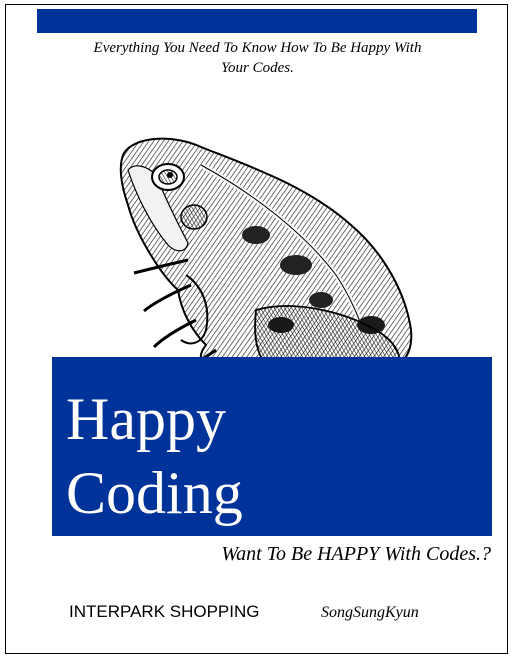  I want to click on title-line-1: Happy, so click(146, 419).